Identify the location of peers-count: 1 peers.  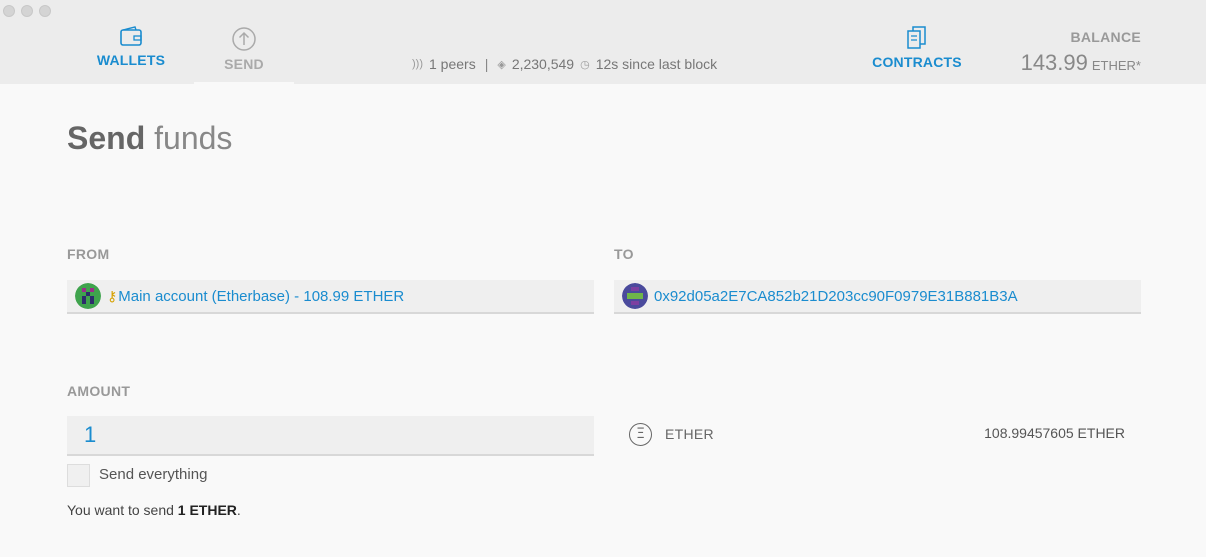
(452, 64).